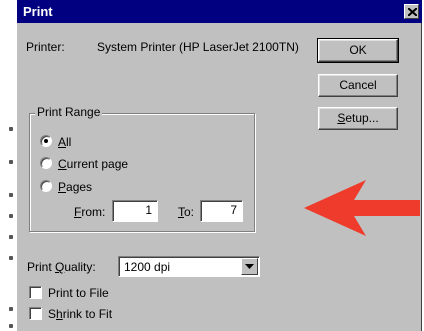 This screenshot has width=424, height=331. What do you see at coordinates (219, 11) in the screenshot?
I see `title-bar: Print` at bounding box center [219, 11].